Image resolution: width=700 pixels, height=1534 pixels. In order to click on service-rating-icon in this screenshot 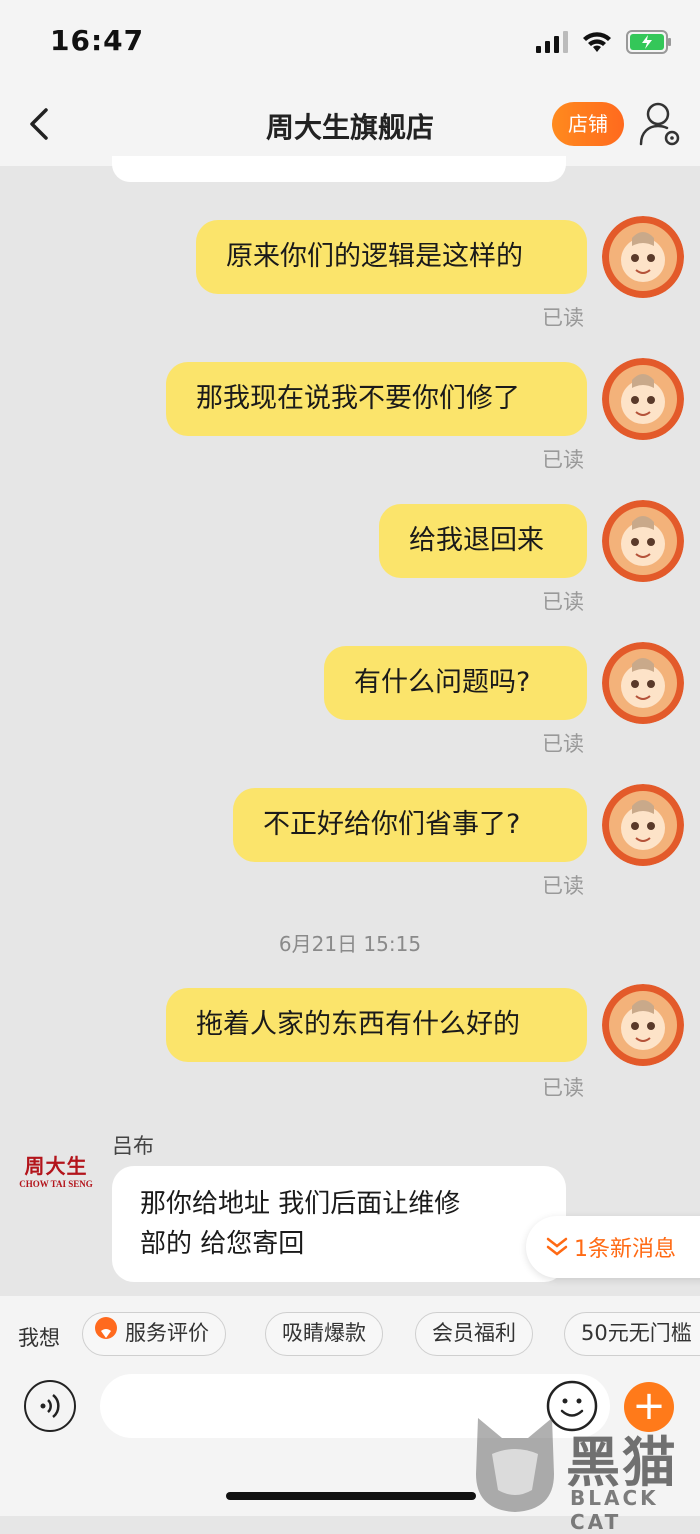, I will do `click(106, 1328)`.